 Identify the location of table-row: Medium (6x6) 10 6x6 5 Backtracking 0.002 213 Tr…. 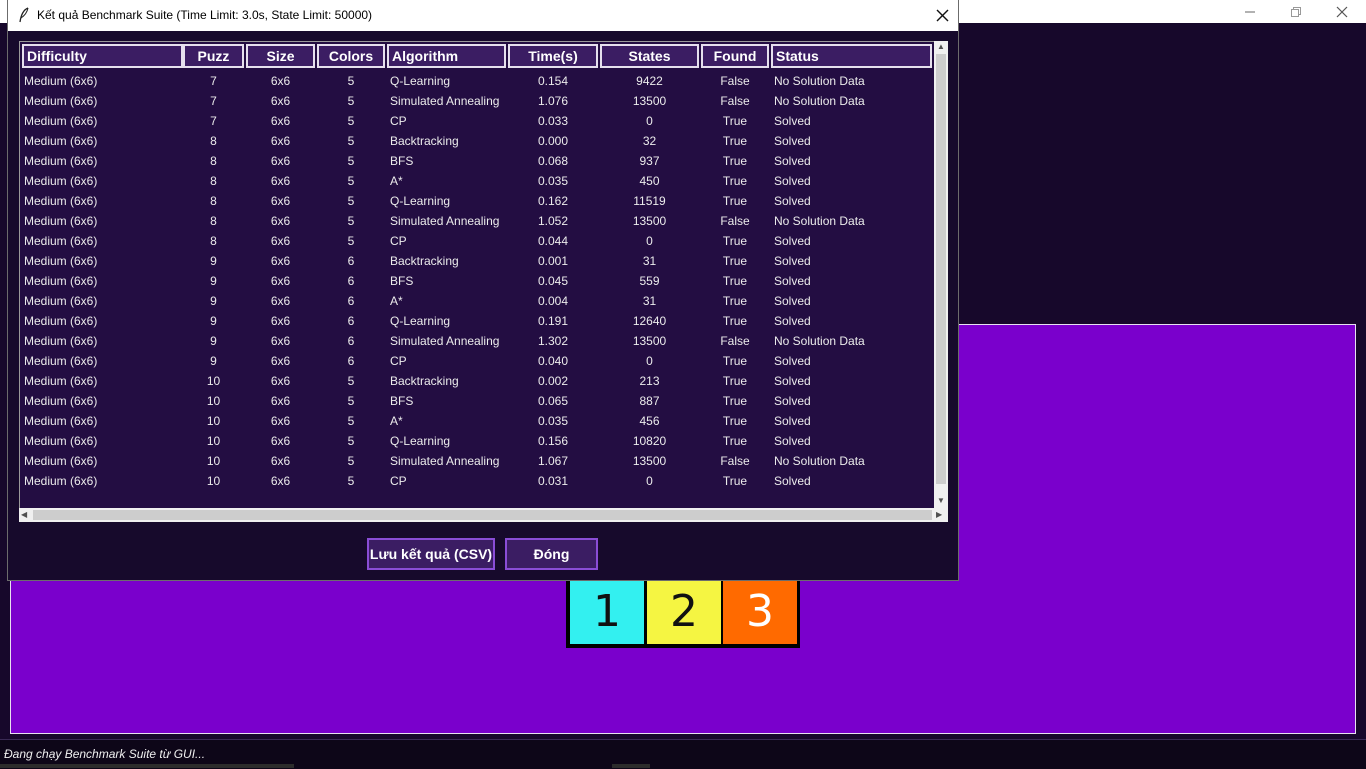
(477, 380).